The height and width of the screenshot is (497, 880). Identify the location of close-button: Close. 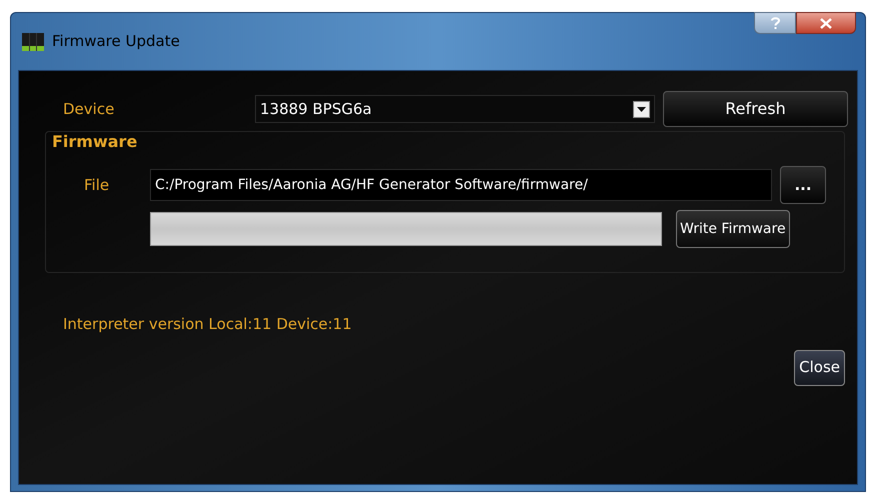
(819, 368).